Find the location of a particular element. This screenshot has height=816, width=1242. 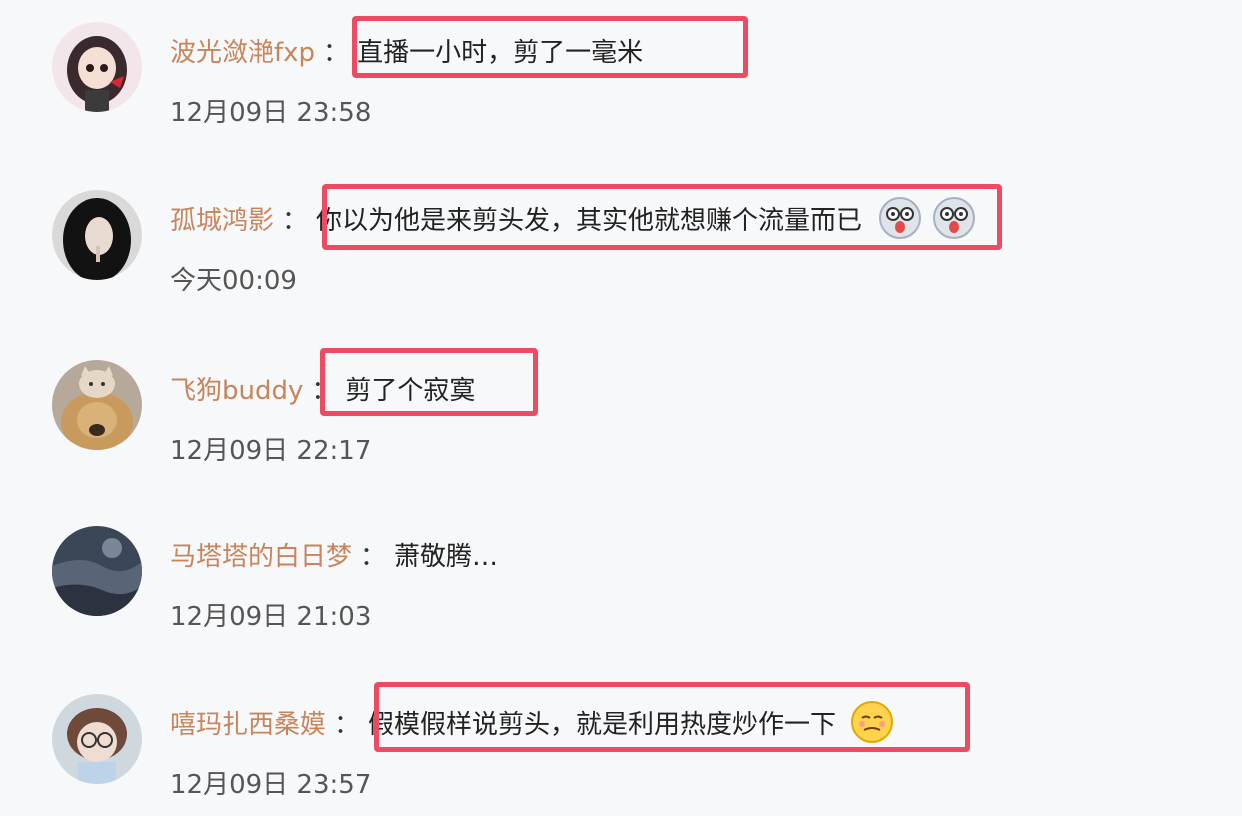

comment-time: 12月09日 23:57 is located at coordinates (271, 785).